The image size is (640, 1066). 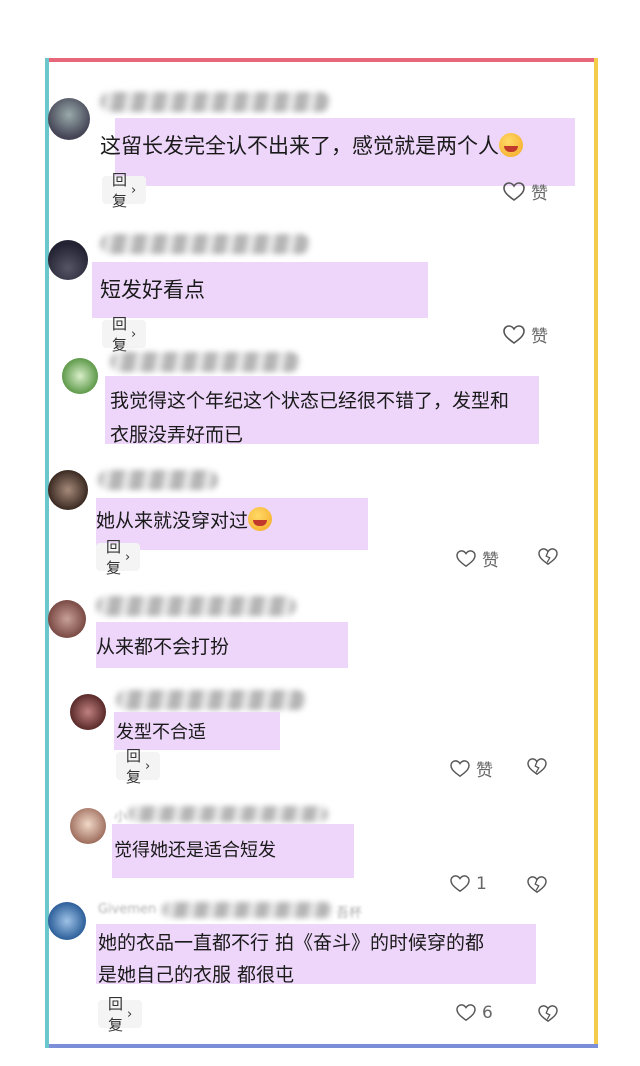 I want to click on username-fragment: 小, so click(x=120, y=815).